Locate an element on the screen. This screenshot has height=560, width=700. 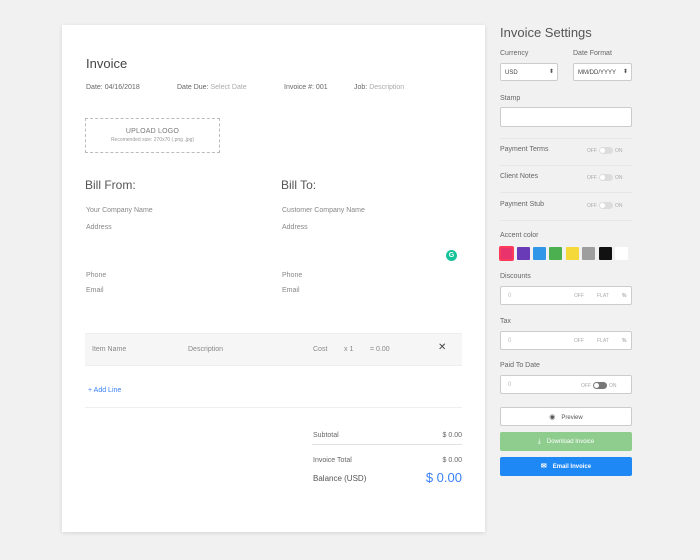
swatch-yellow is located at coordinates (572, 253).